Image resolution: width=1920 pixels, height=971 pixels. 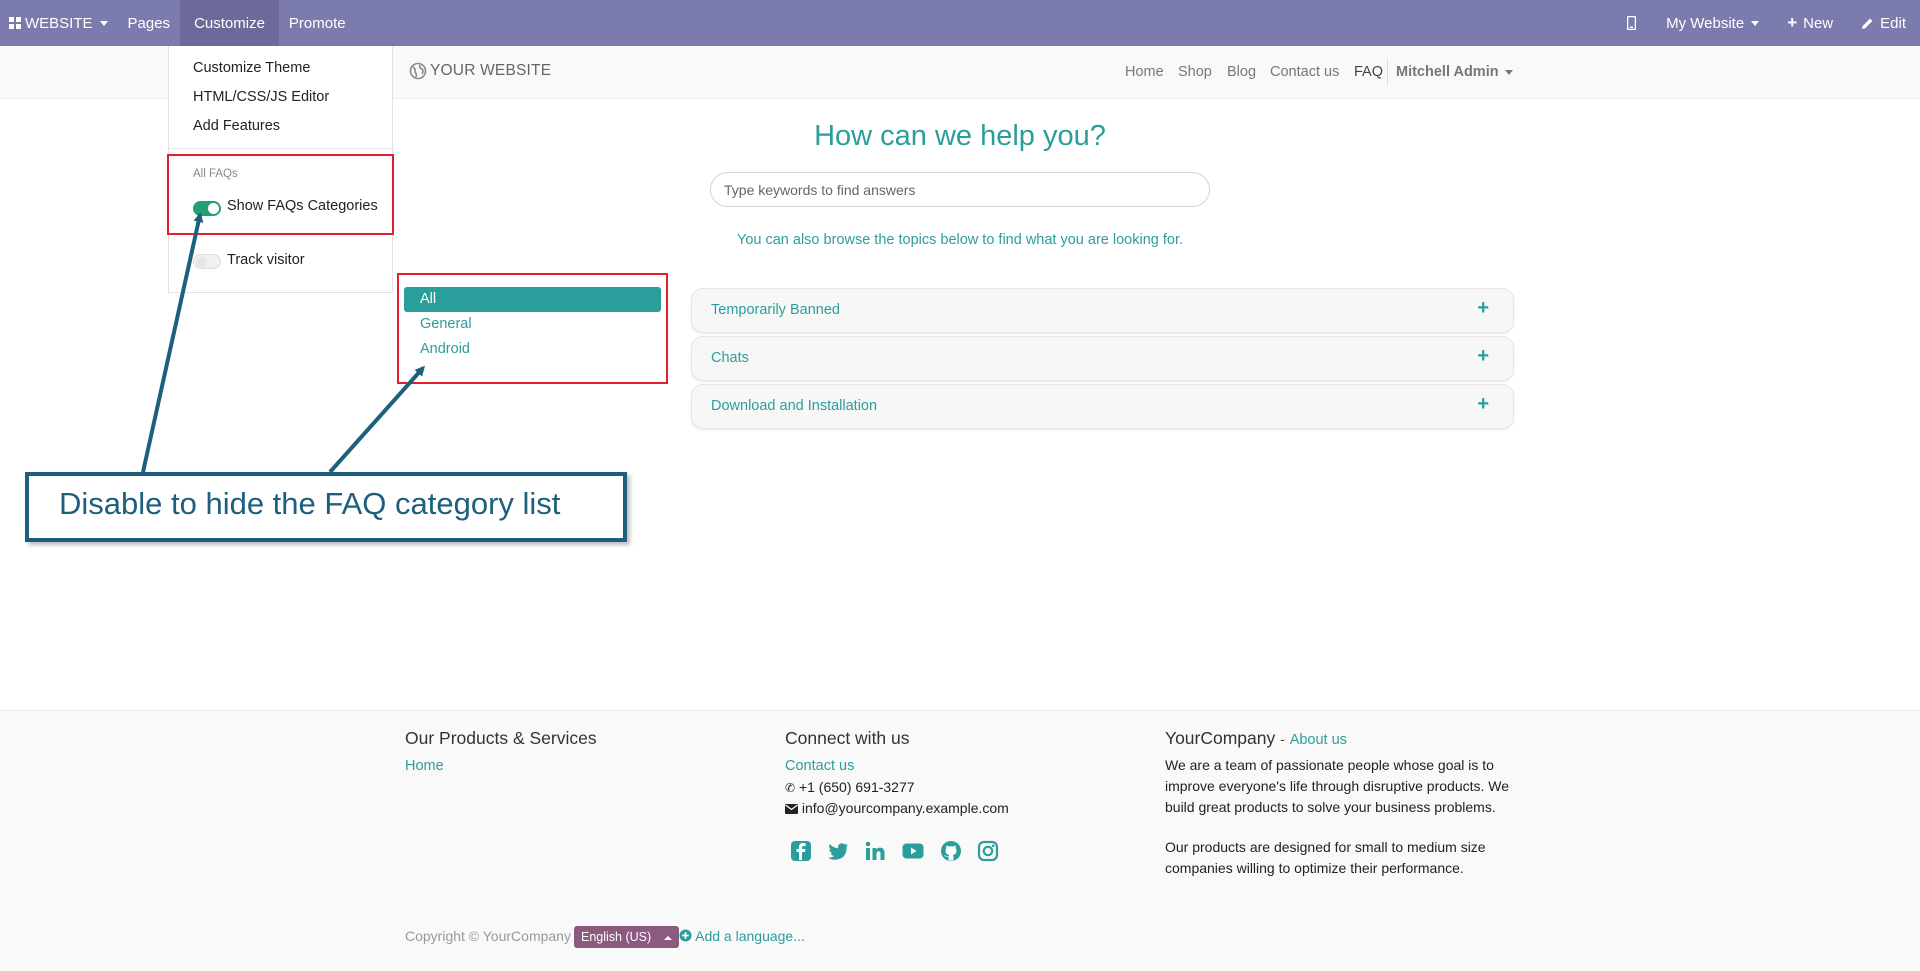 What do you see at coordinates (905, 808) in the screenshot?
I see `footer-email-address: info@yourcompany.example.com` at bounding box center [905, 808].